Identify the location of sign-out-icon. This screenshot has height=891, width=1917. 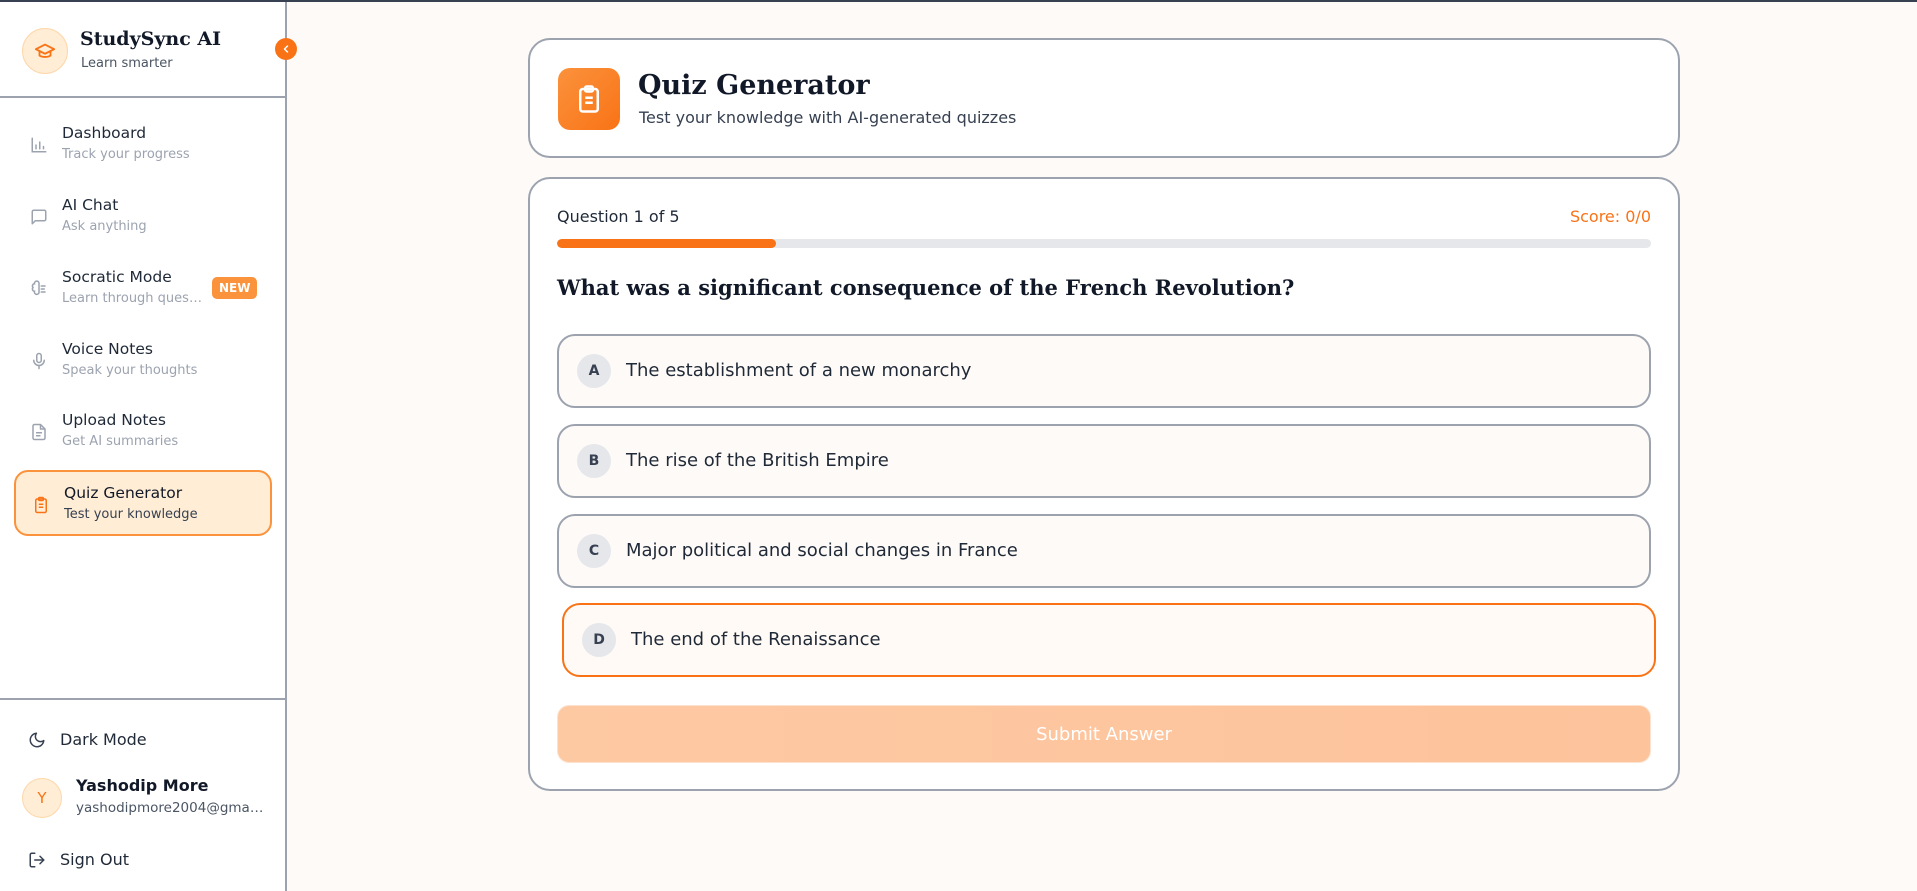
(37, 860).